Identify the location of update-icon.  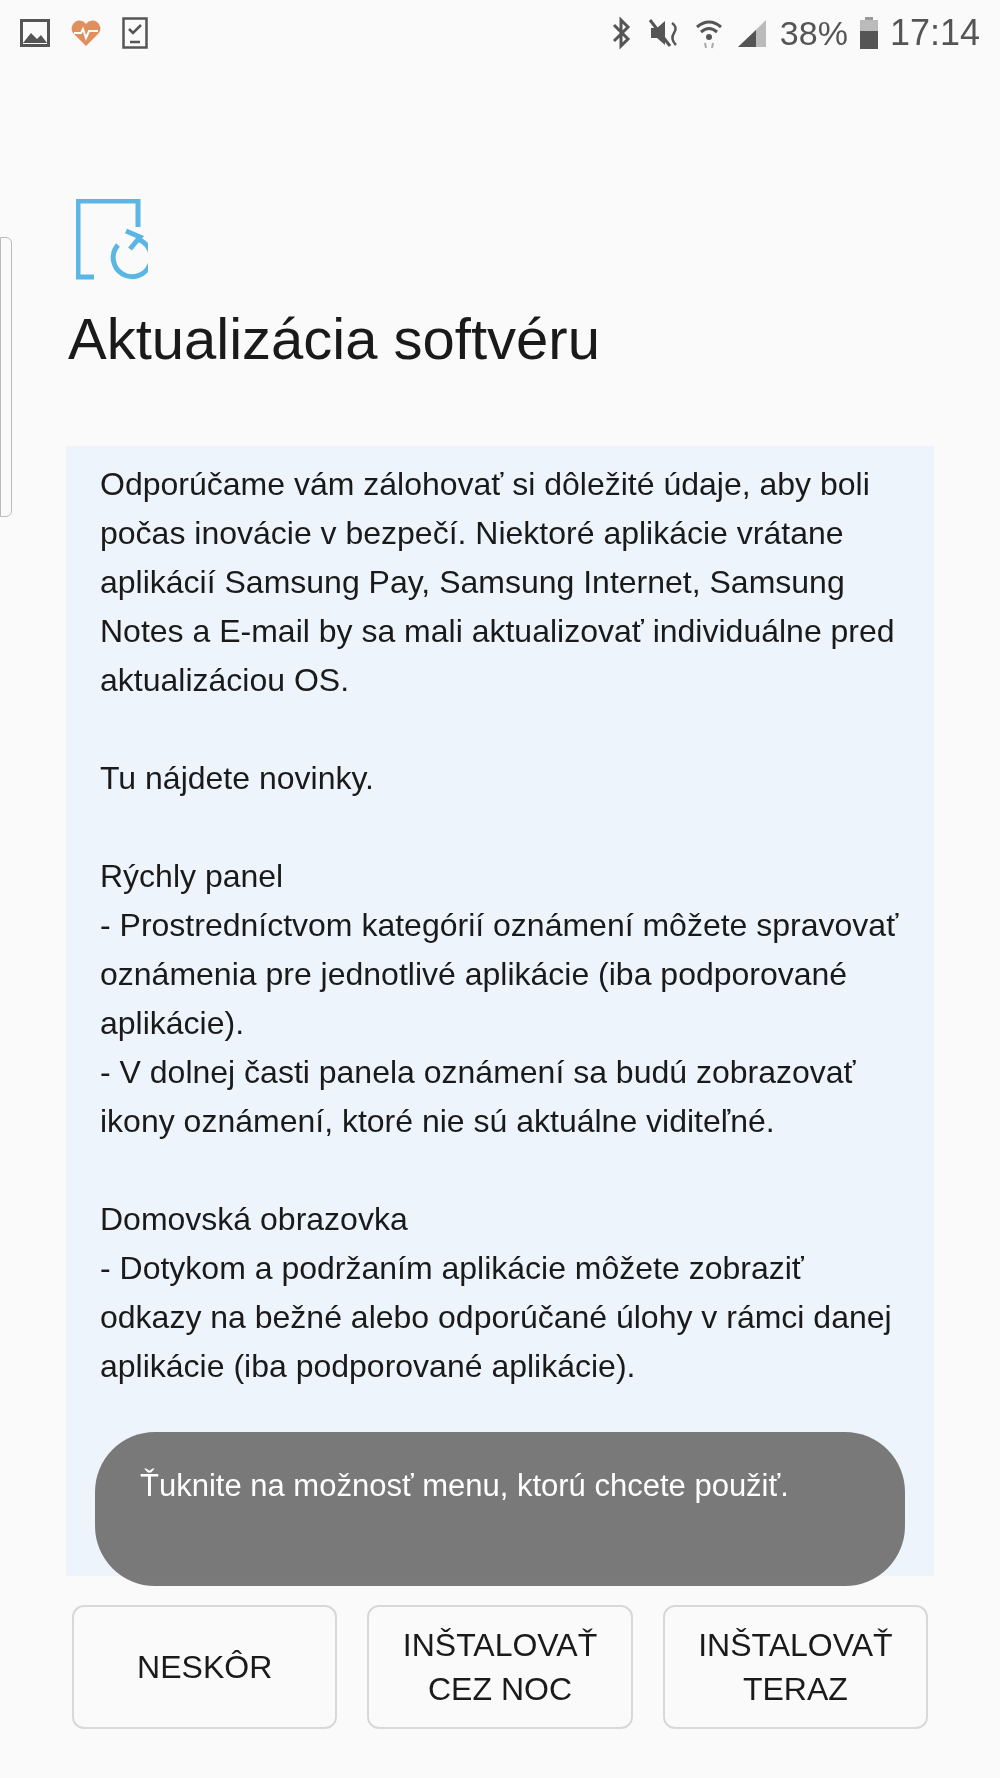
(112, 240).